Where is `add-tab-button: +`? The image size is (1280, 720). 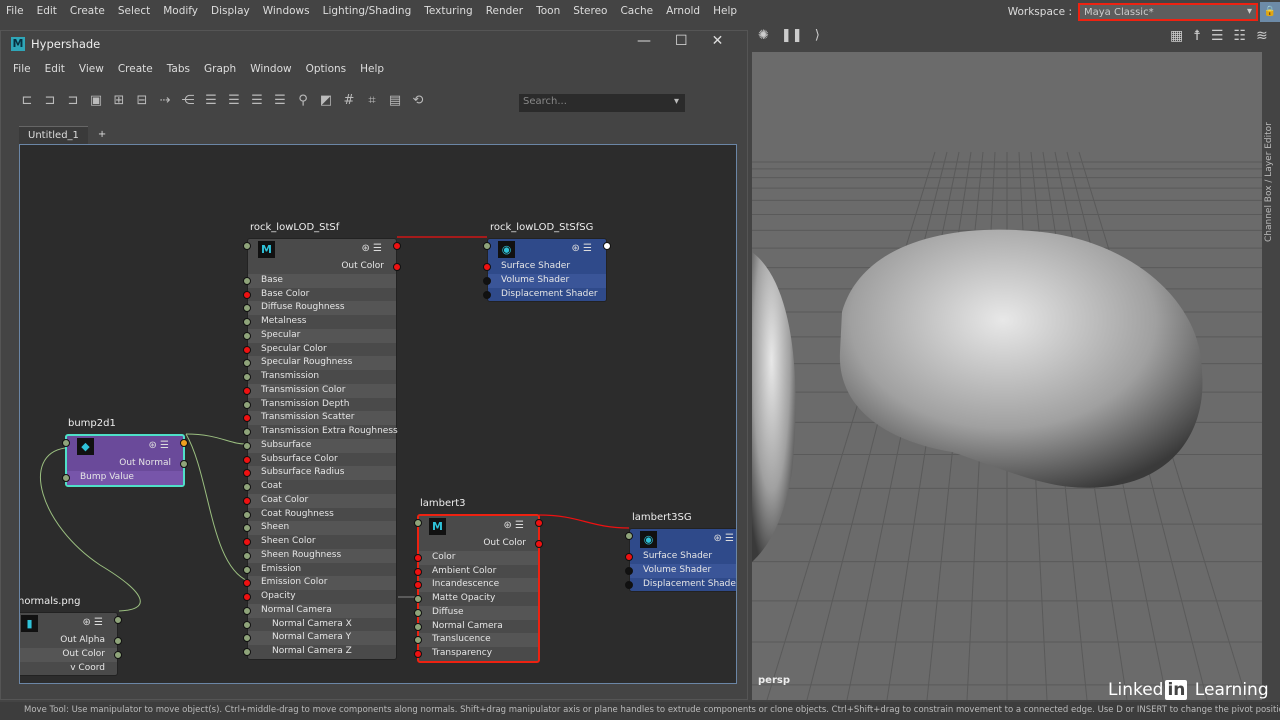
add-tab-button: + is located at coordinates (102, 135).